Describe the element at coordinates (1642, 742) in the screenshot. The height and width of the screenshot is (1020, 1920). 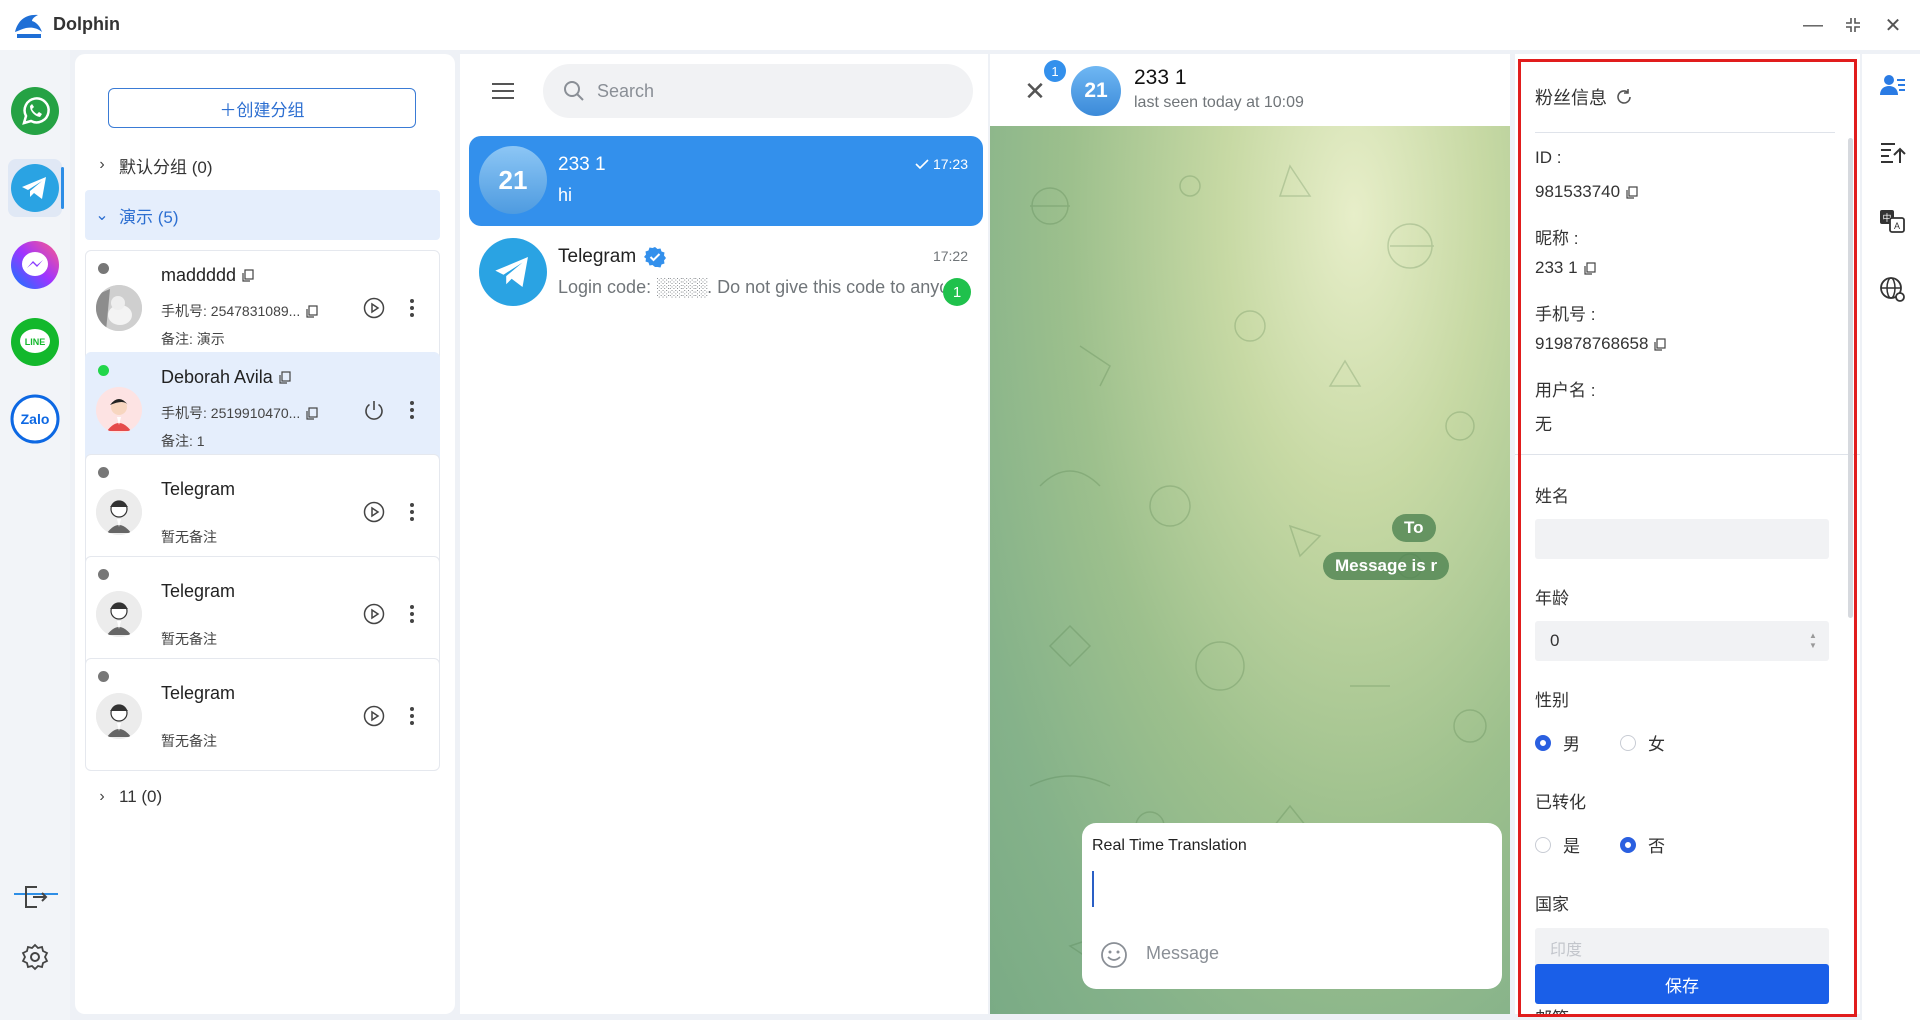
I see `gender-option-female: 女` at that location.